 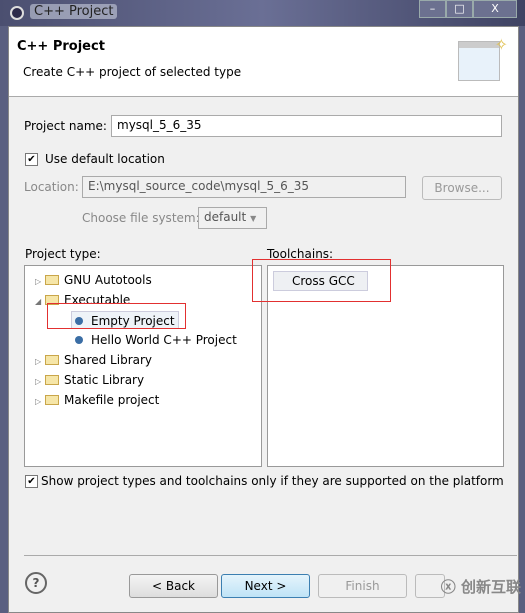 What do you see at coordinates (480, 587) in the screenshot?
I see `watermark-logo: ⓧ 创新互联` at bounding box center [480, 587].